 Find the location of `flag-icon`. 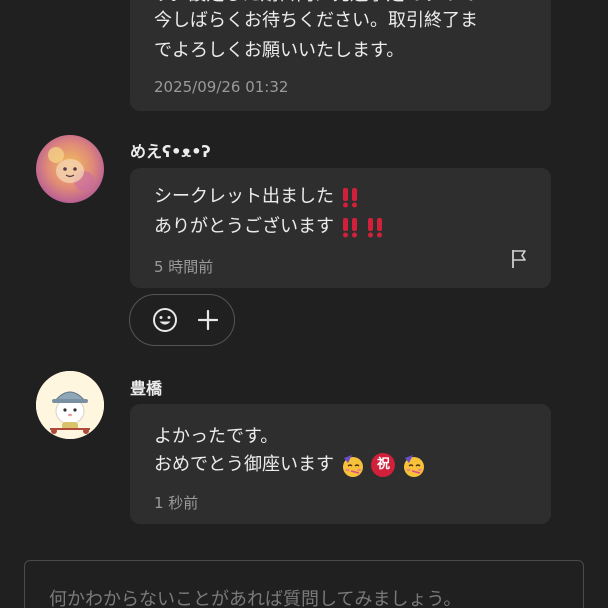

flag-icon is located at coordinates (519, 259).